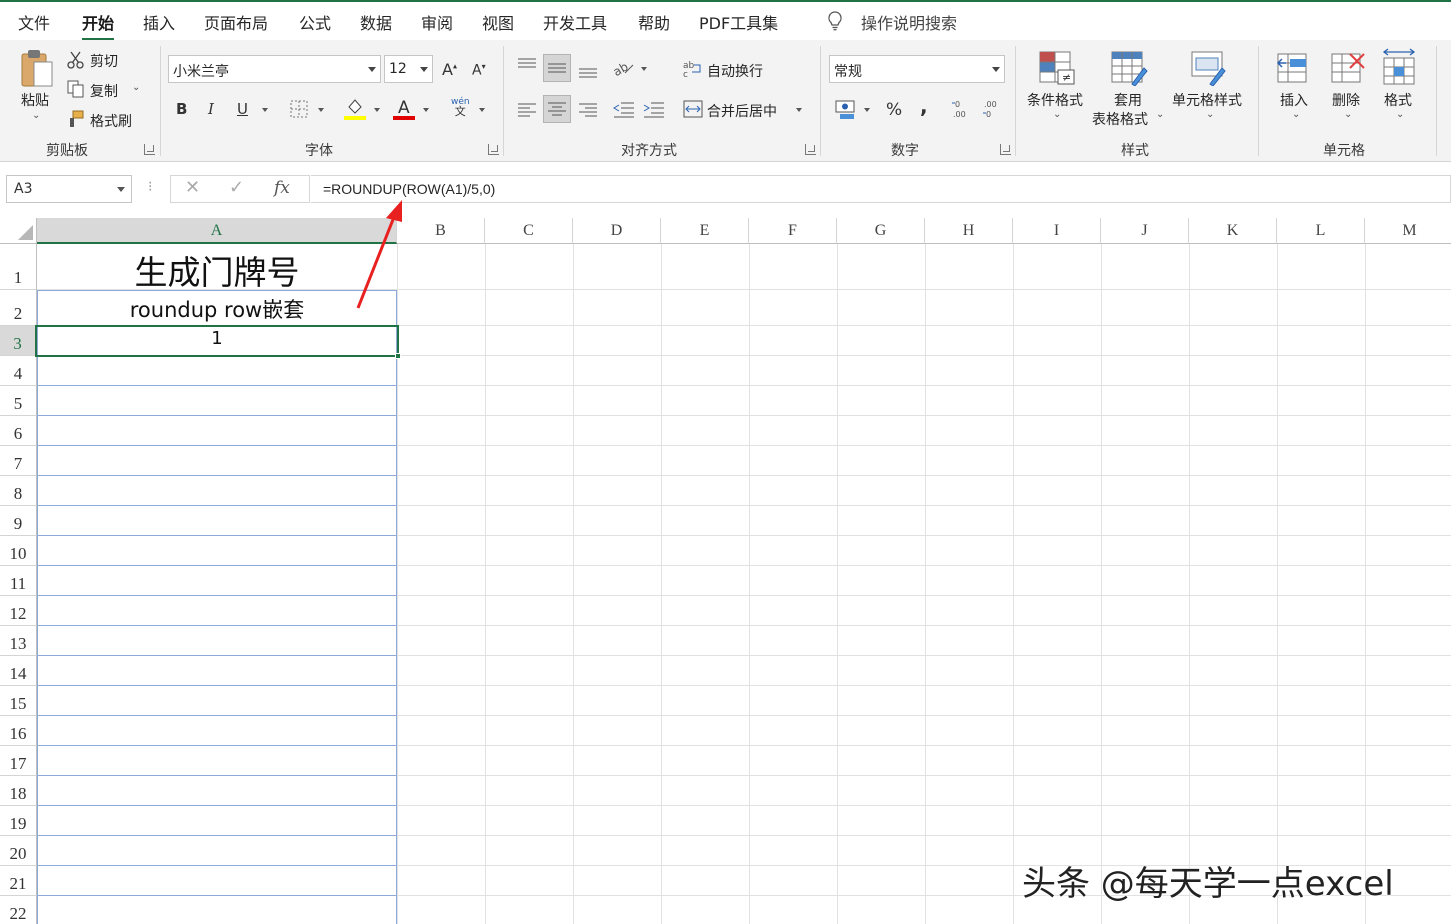 This screenshot has width=1451, height=924. I want to click on borders-icon, so click(299, 109).